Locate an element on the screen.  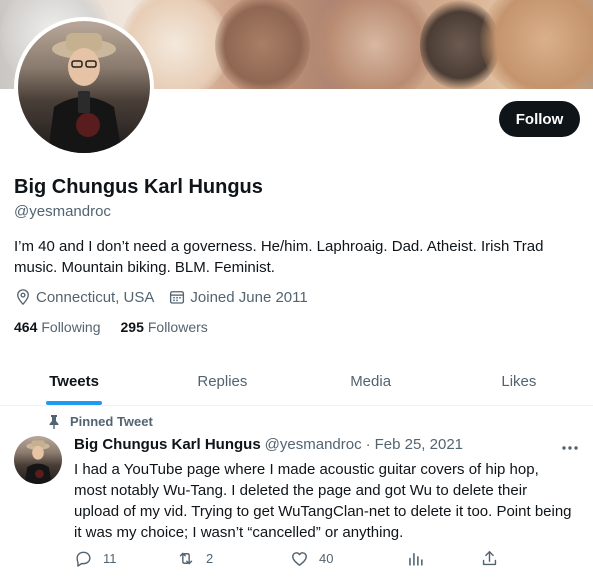
heart-icon is located at coordinates (299, 559).